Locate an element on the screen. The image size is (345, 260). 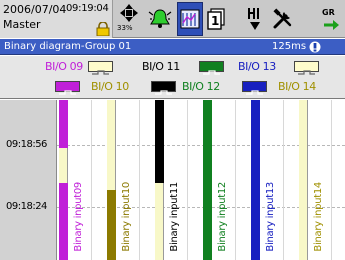
channel-name: Binary input10 is located at coordinates (126, 217).